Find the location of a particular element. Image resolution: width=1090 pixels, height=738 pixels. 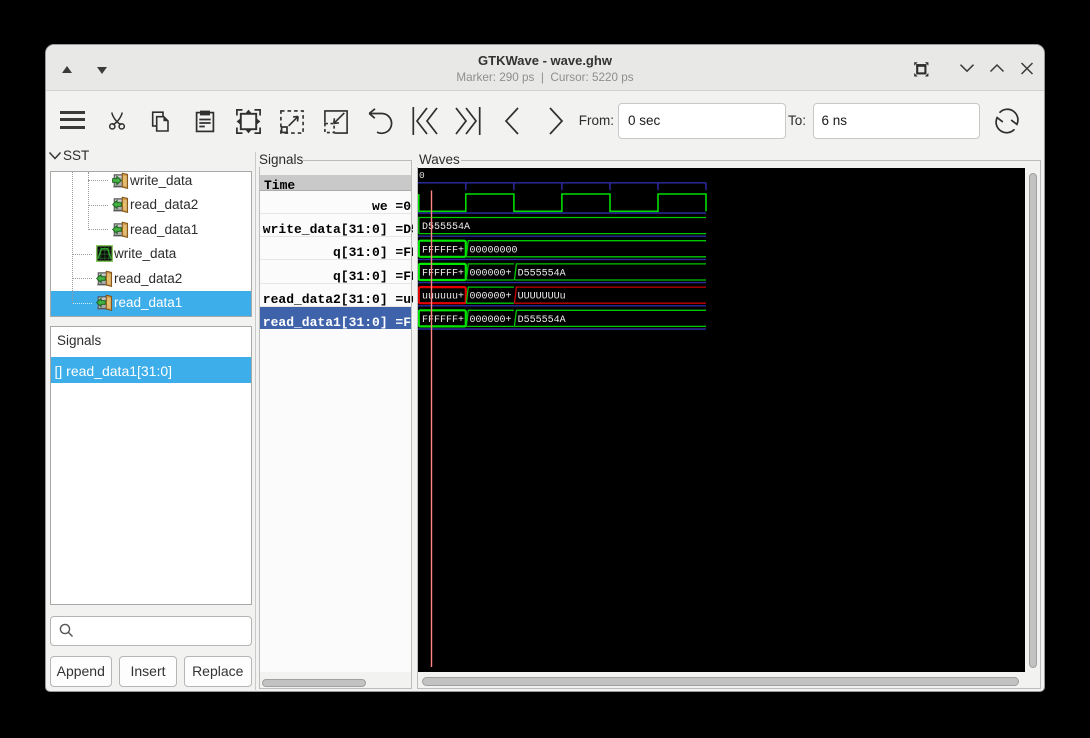

svg-text: UUUUUUUu is located at coordinates (541, 297).